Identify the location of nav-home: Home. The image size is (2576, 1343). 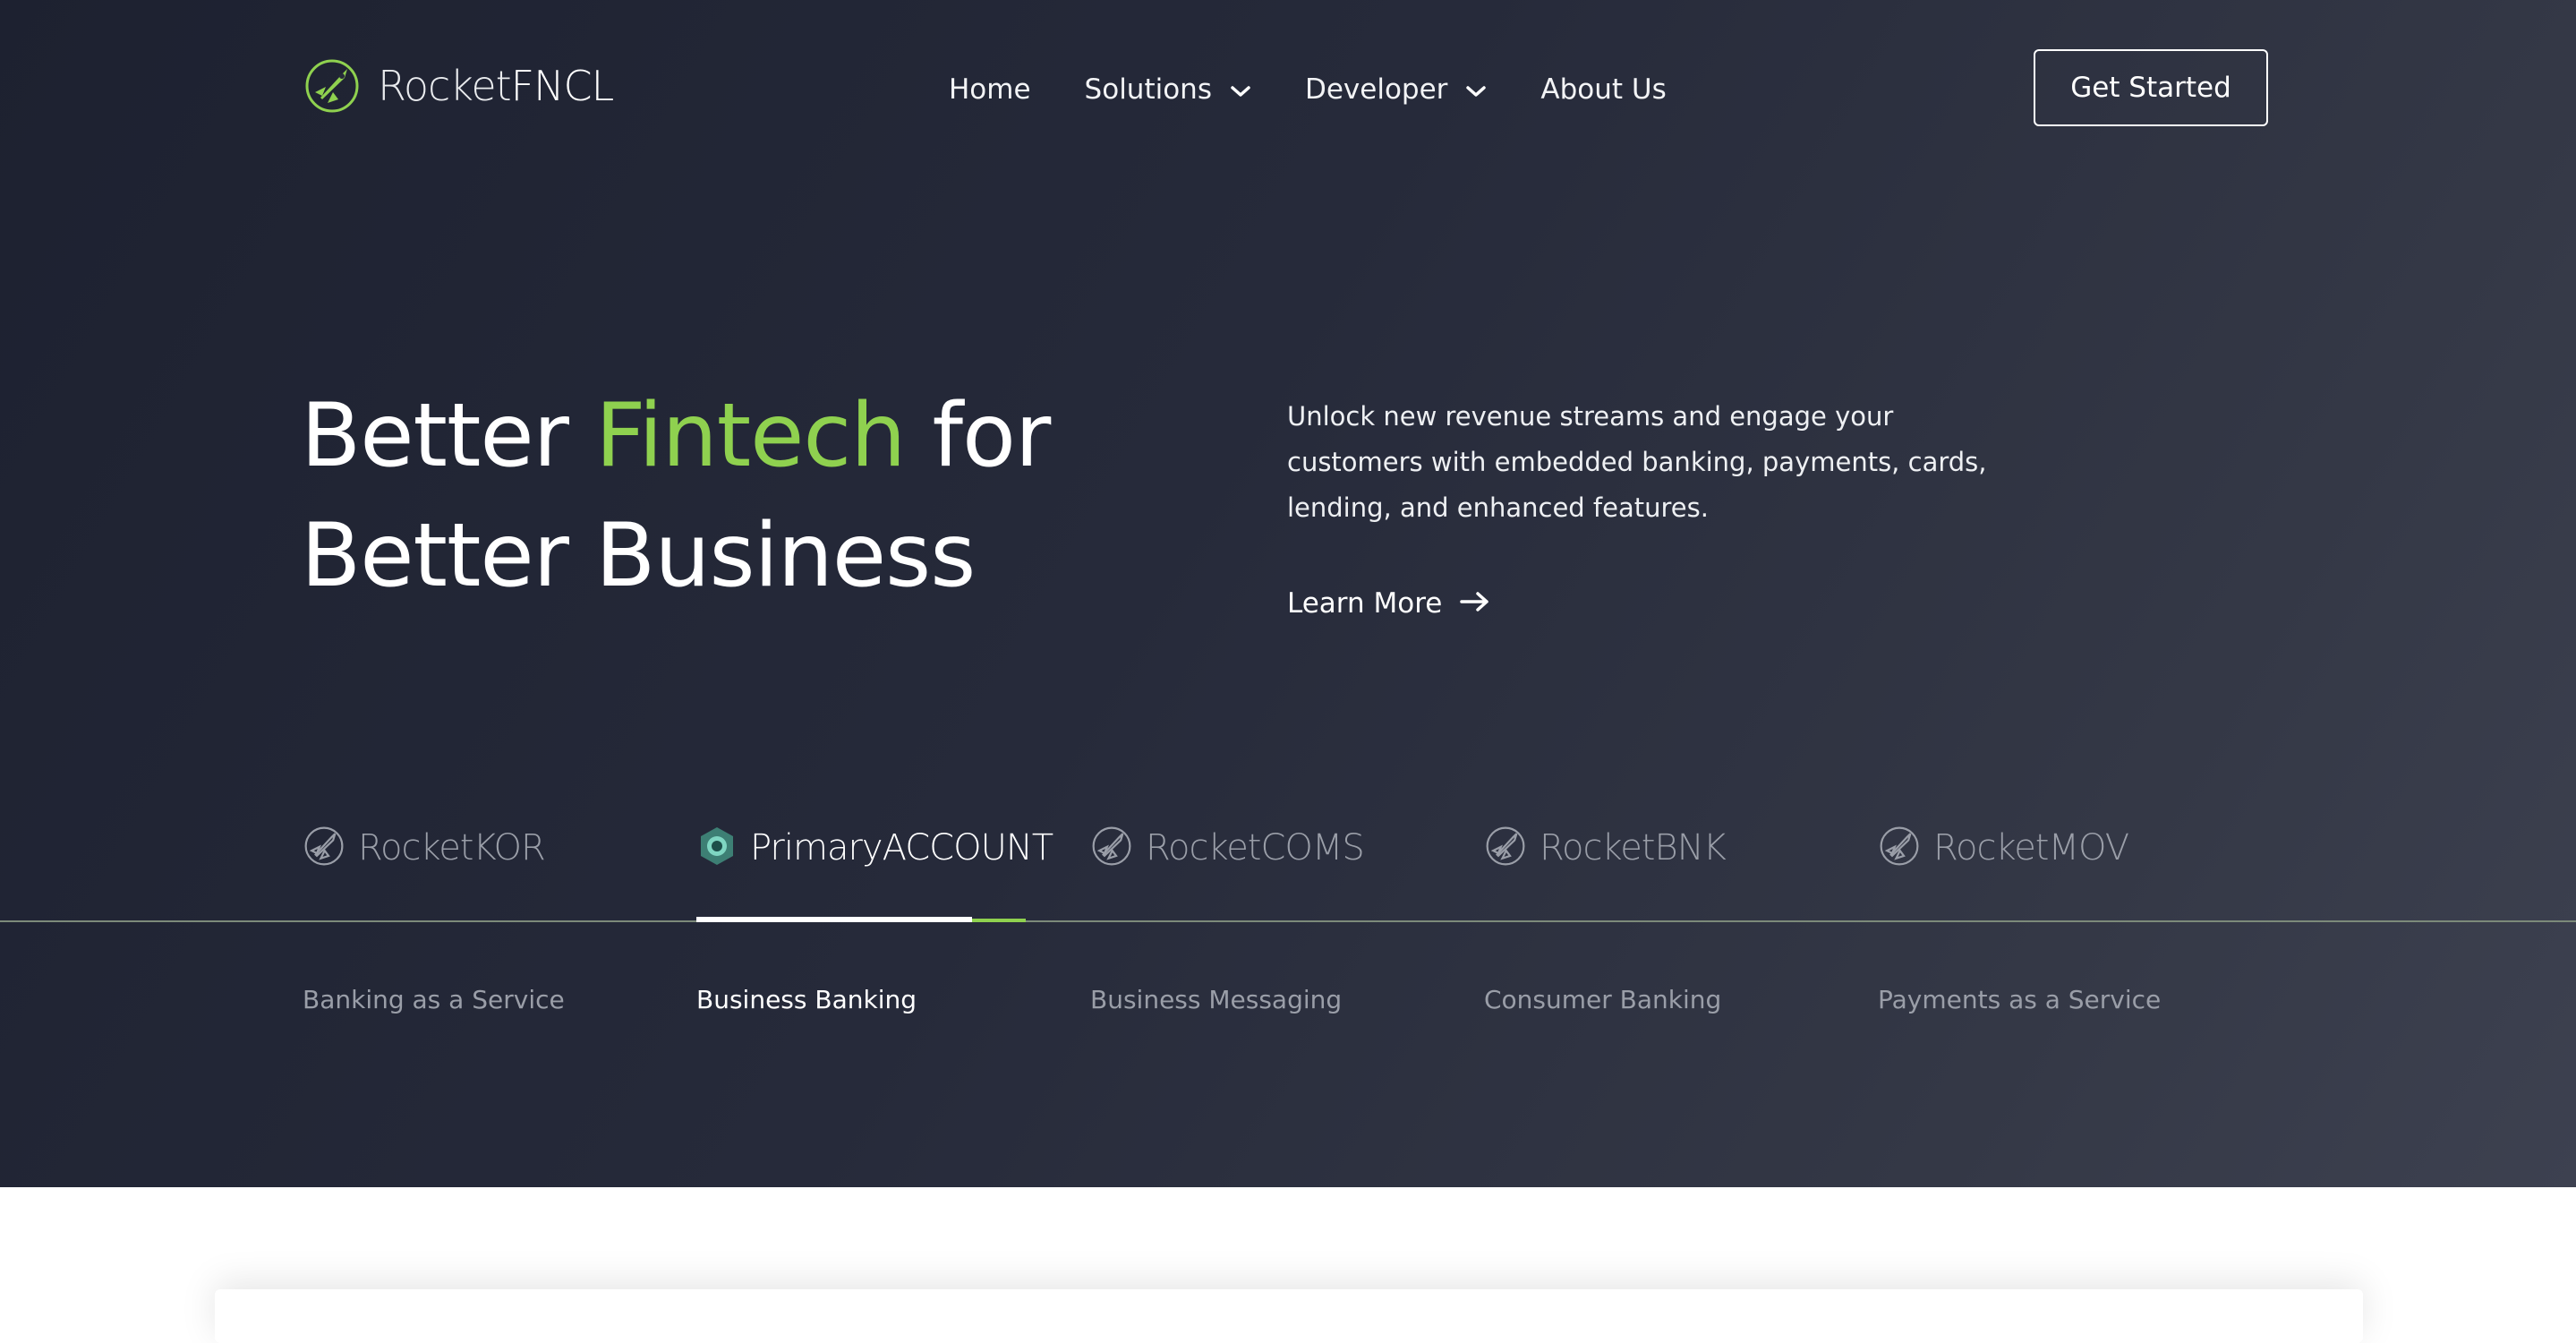
(990, 89).